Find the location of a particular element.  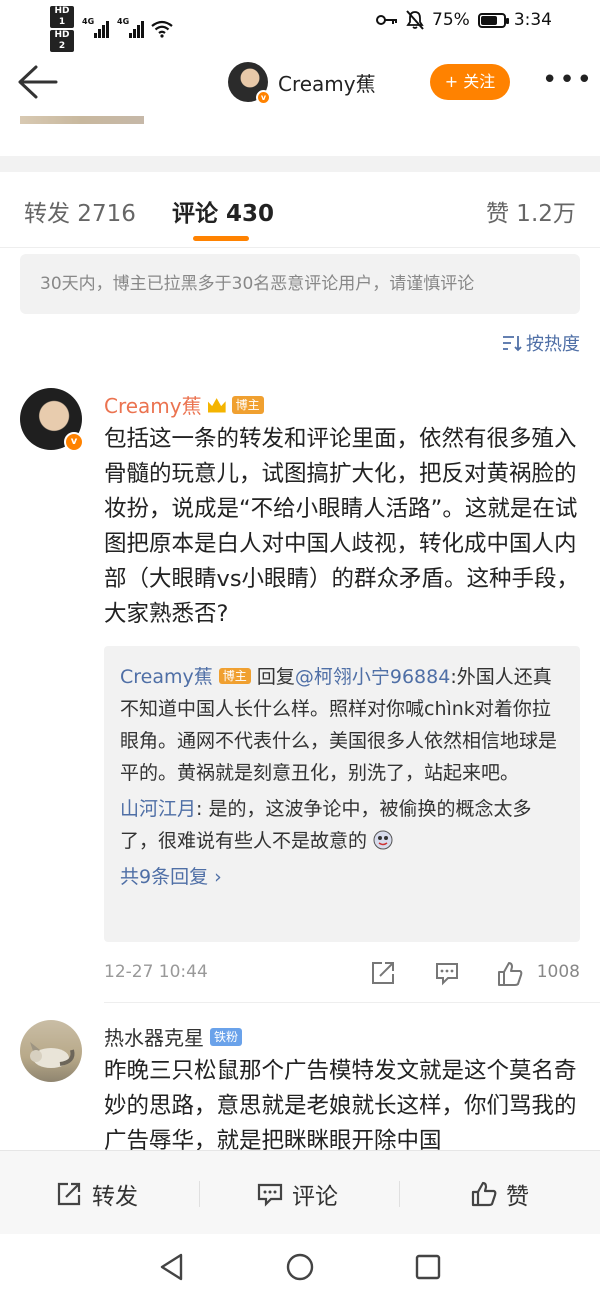

comment-time: 12-27 10:44 is located at coordinates (156, 972).